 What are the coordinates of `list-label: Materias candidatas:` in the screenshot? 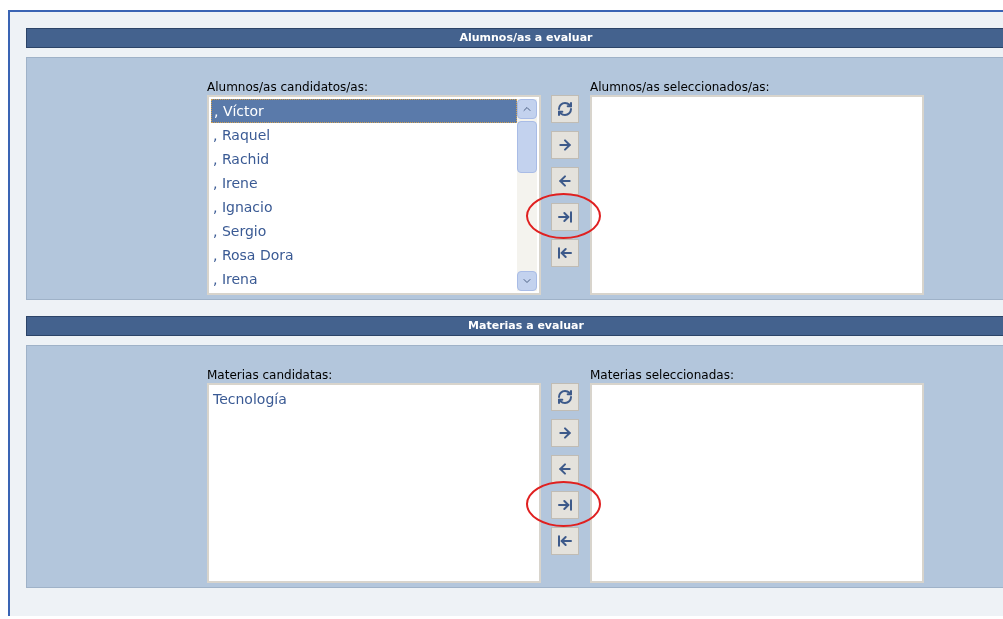 It's located at (270, 375).